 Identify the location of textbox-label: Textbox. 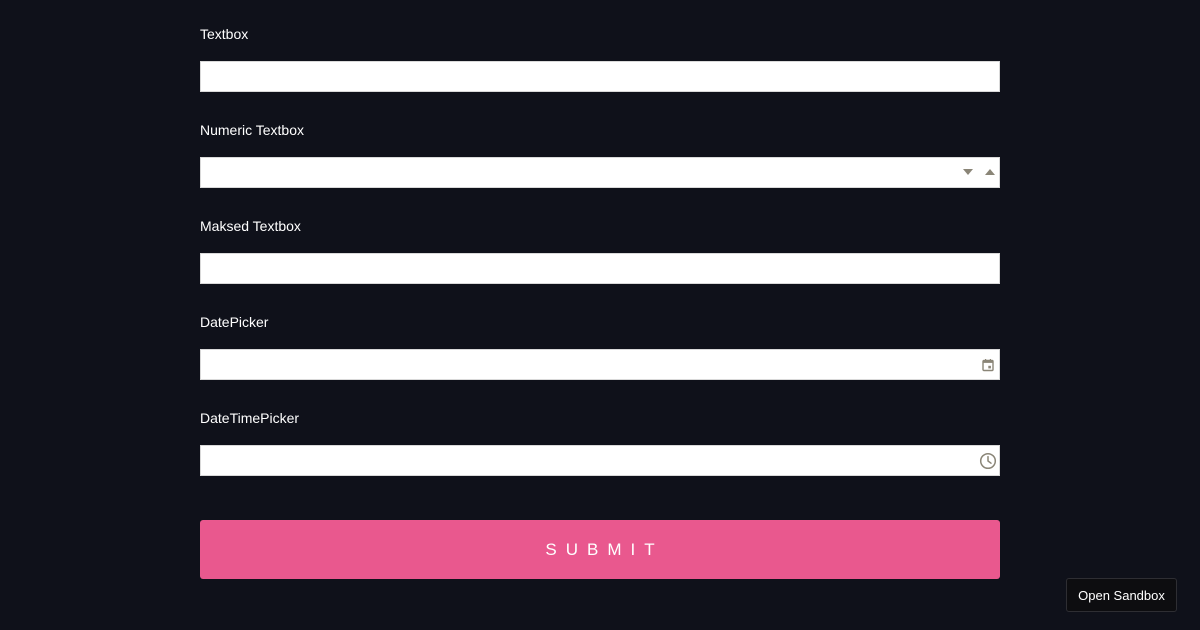
(224, 34).